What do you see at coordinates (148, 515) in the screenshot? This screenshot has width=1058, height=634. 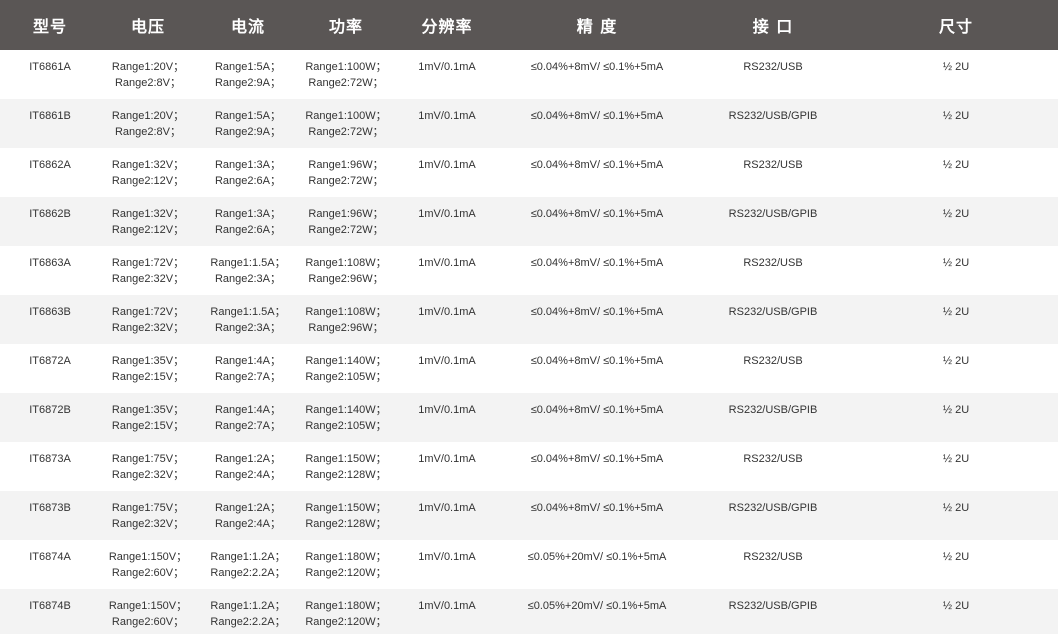 I see `cell-voltage: Range1:75V； Range2:32V；` at bounding box center [148, 515].